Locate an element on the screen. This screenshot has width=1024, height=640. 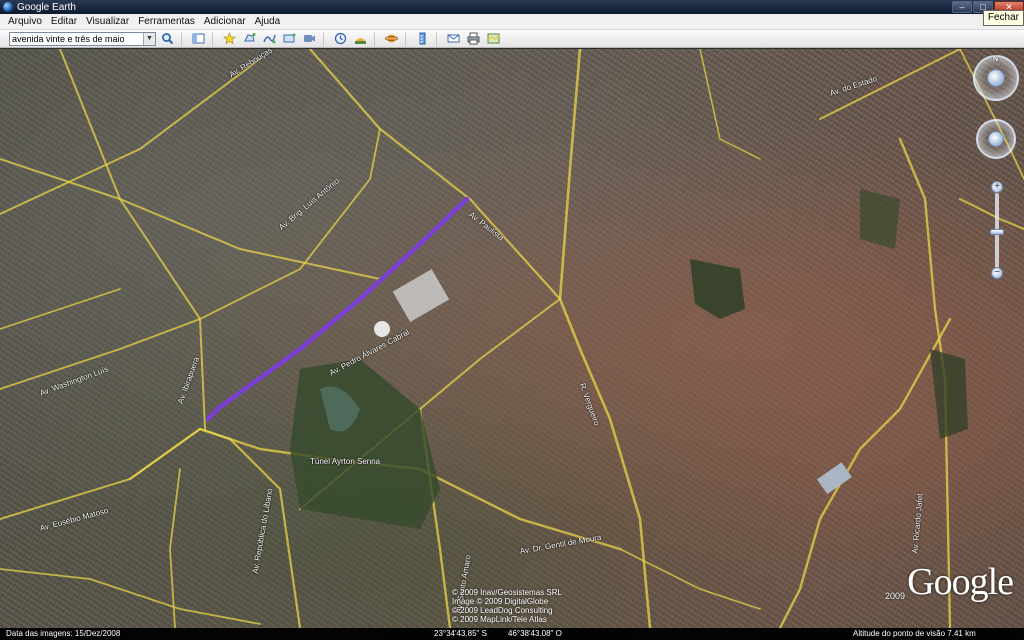
move-center-icon is located at coordinates (996, 139).